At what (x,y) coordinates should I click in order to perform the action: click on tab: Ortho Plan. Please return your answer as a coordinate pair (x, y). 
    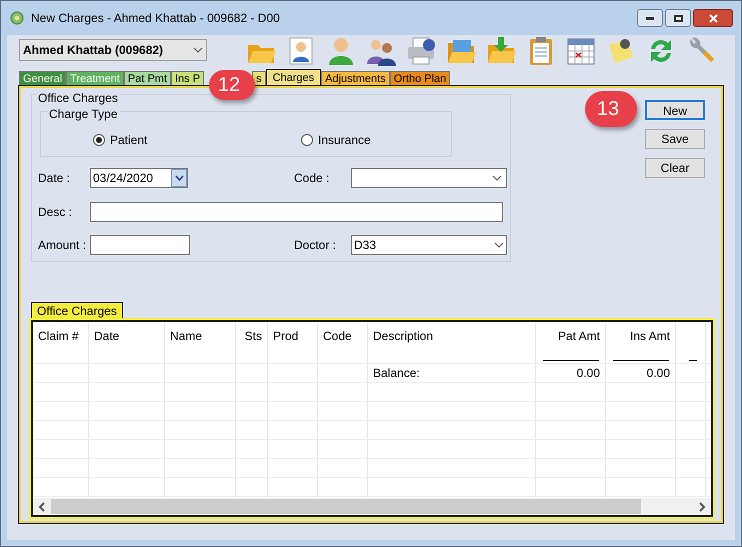
    Looking at the image, I should click on (420, 78).